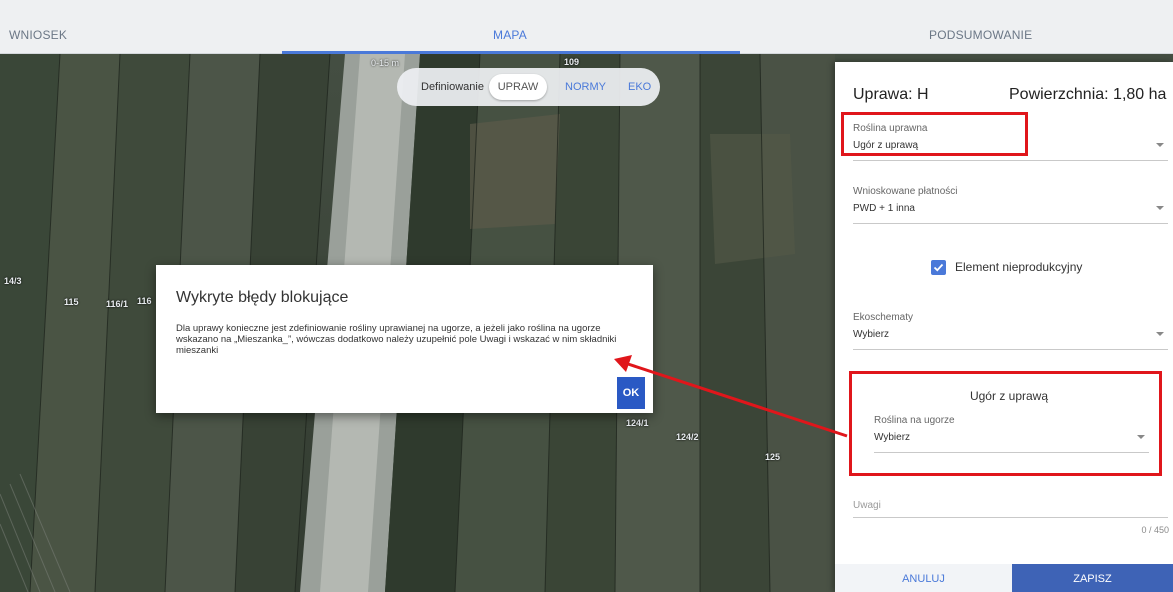  Describe the element at coordinates (871, 334) in the screenshot. I see `field-value: Wybierz` at that location.